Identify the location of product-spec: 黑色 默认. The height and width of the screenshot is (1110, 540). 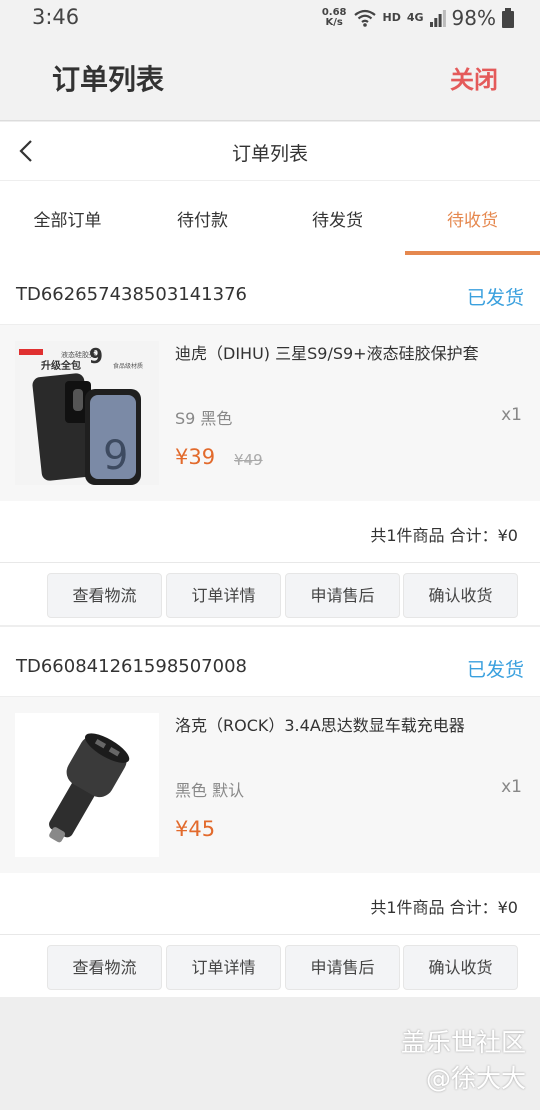
(210, 790).